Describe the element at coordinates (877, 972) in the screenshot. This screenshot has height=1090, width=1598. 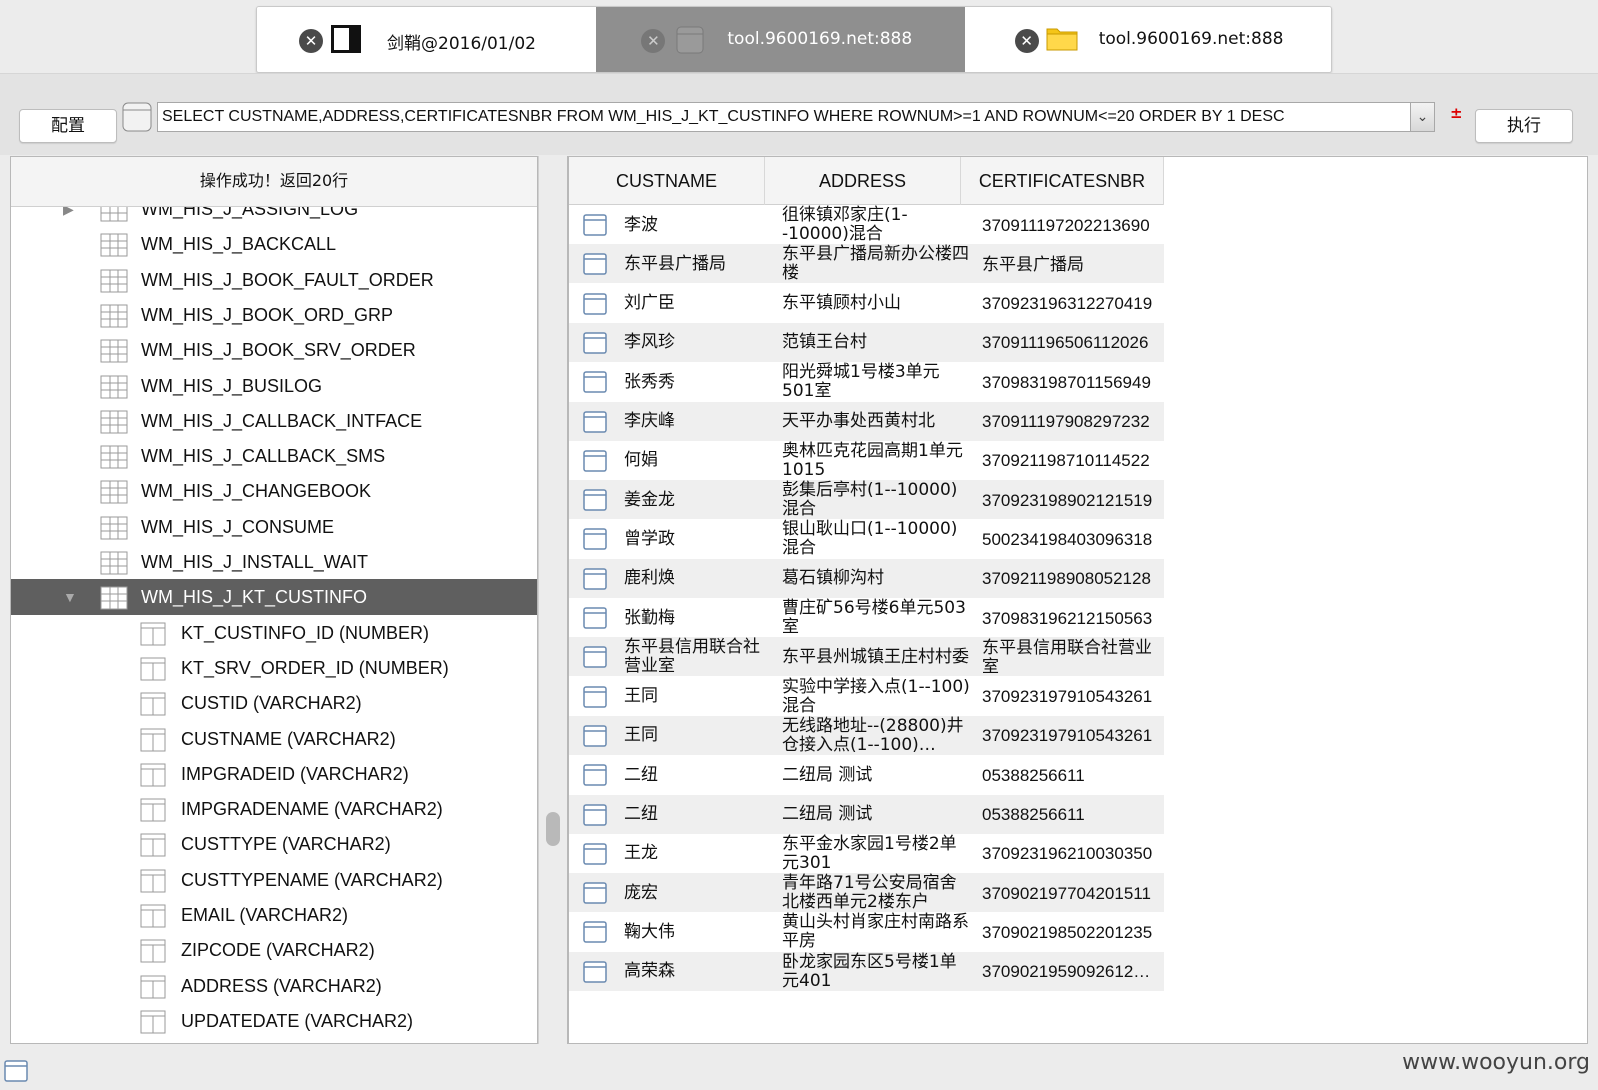
I see `cell-address: 卧龙家园东区5号楼1单元401` at that location.